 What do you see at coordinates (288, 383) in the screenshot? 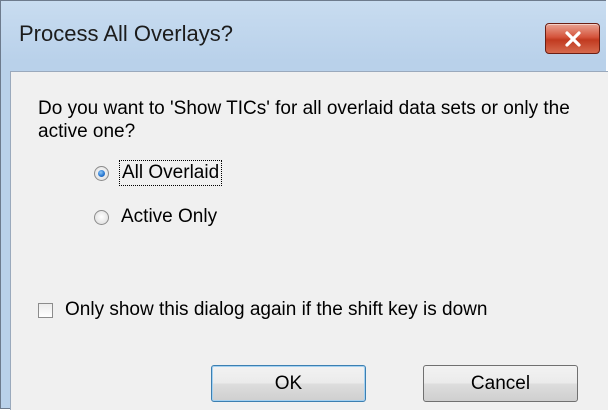
I see `ok-button: OK` at bounding box center [288, 383].